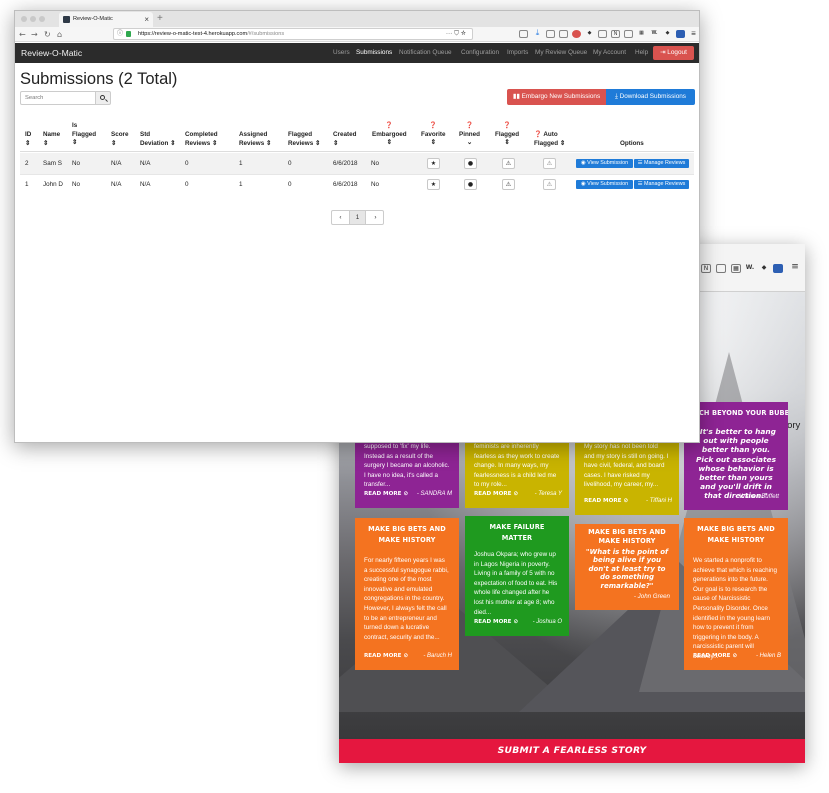 This screenshot has width=829, height=793. I want to click on nav-users: Users, so click(341, 53).